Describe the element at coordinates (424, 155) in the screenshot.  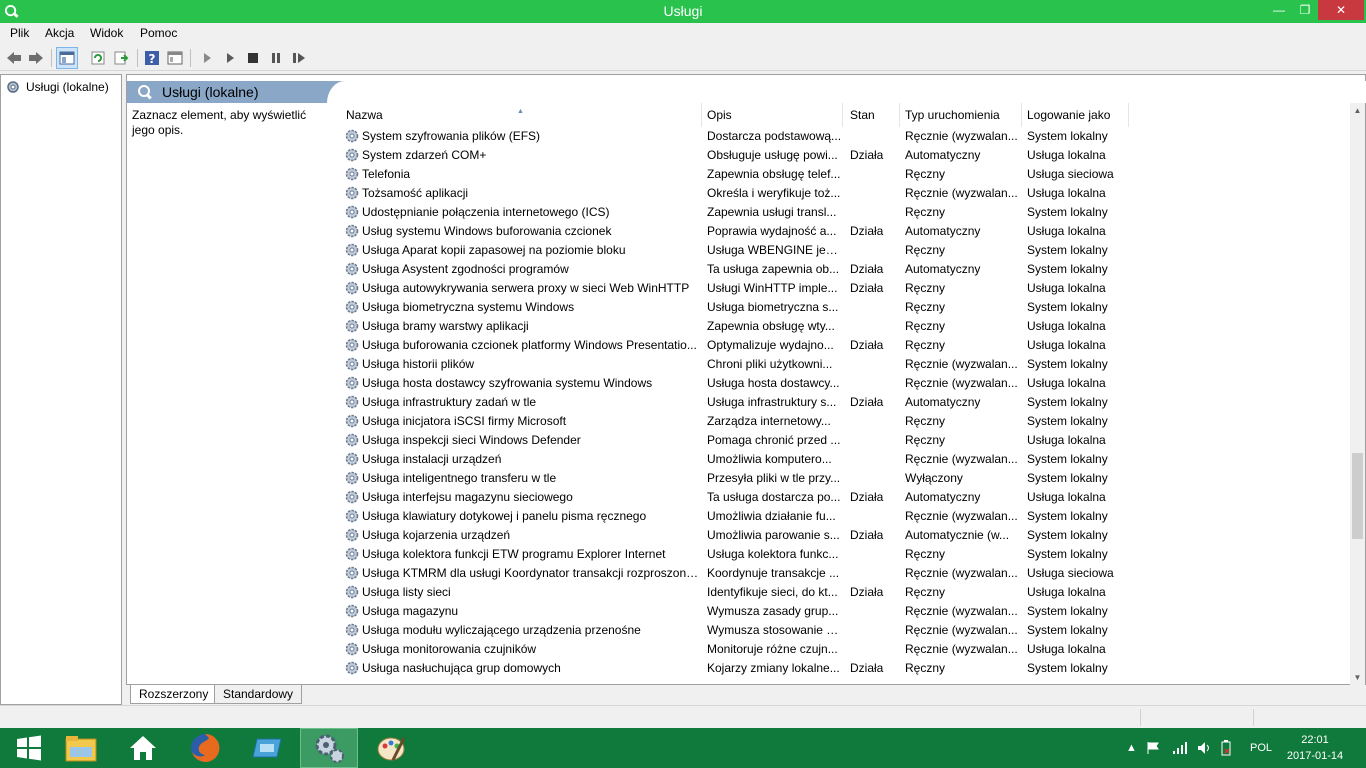
I see `cell-name: System zdarzeń COM+` at that location.